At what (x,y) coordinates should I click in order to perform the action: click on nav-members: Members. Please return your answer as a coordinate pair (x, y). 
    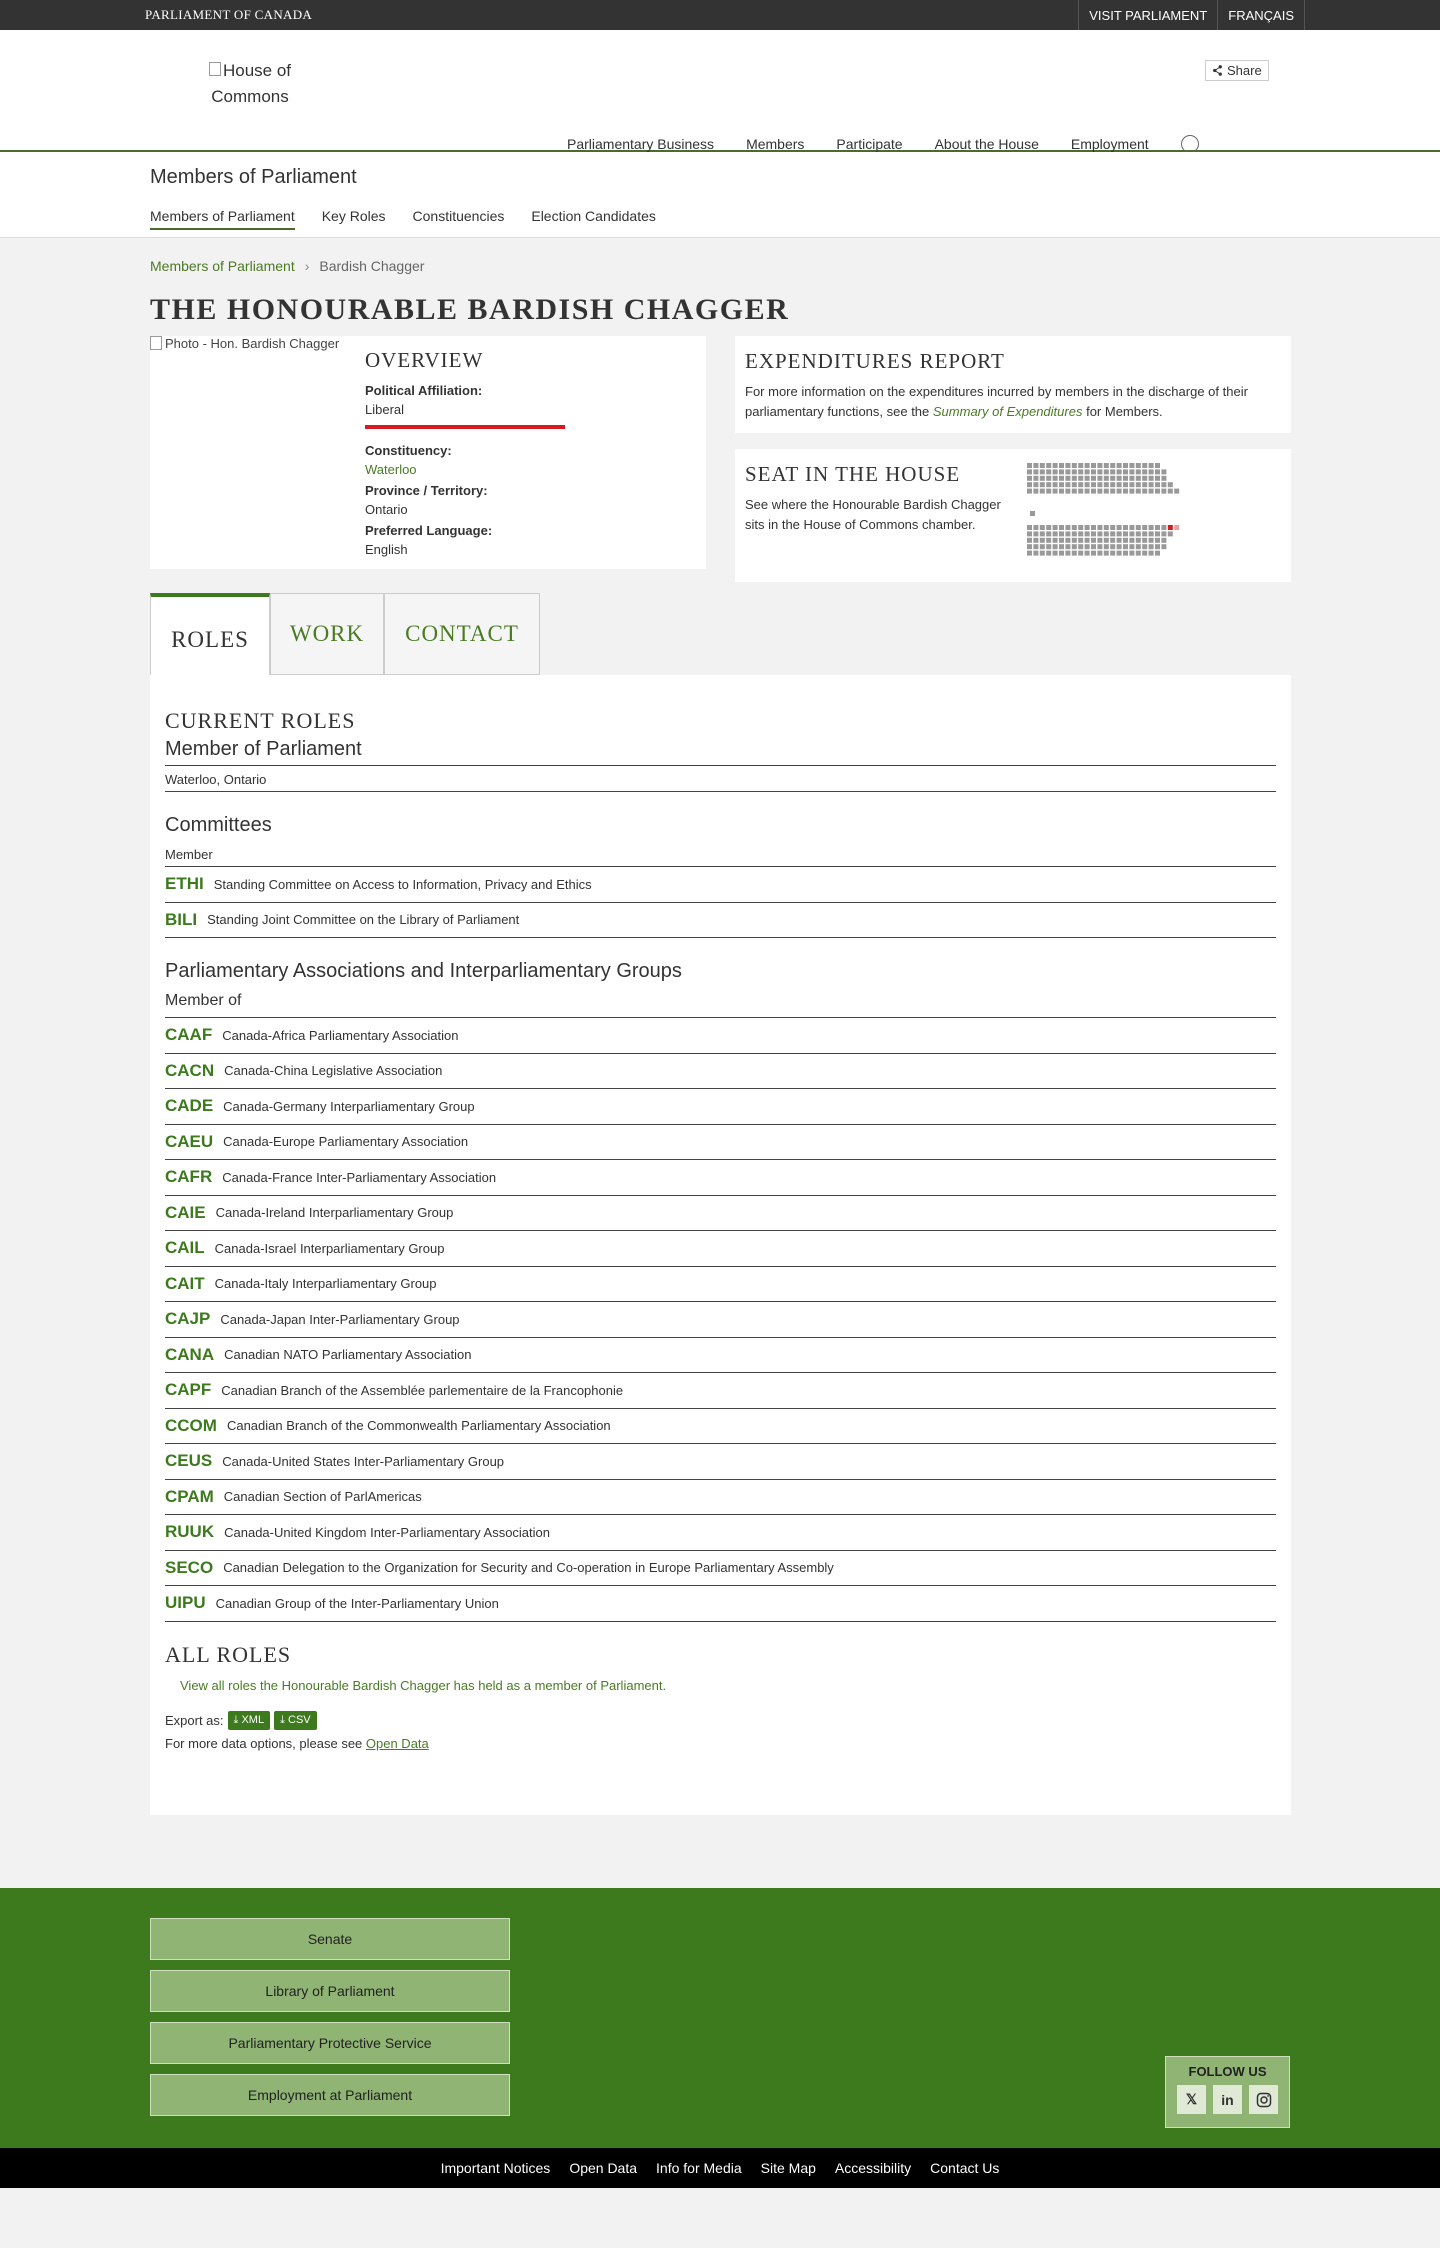
    Looking at the image, I should click on (775, 144).